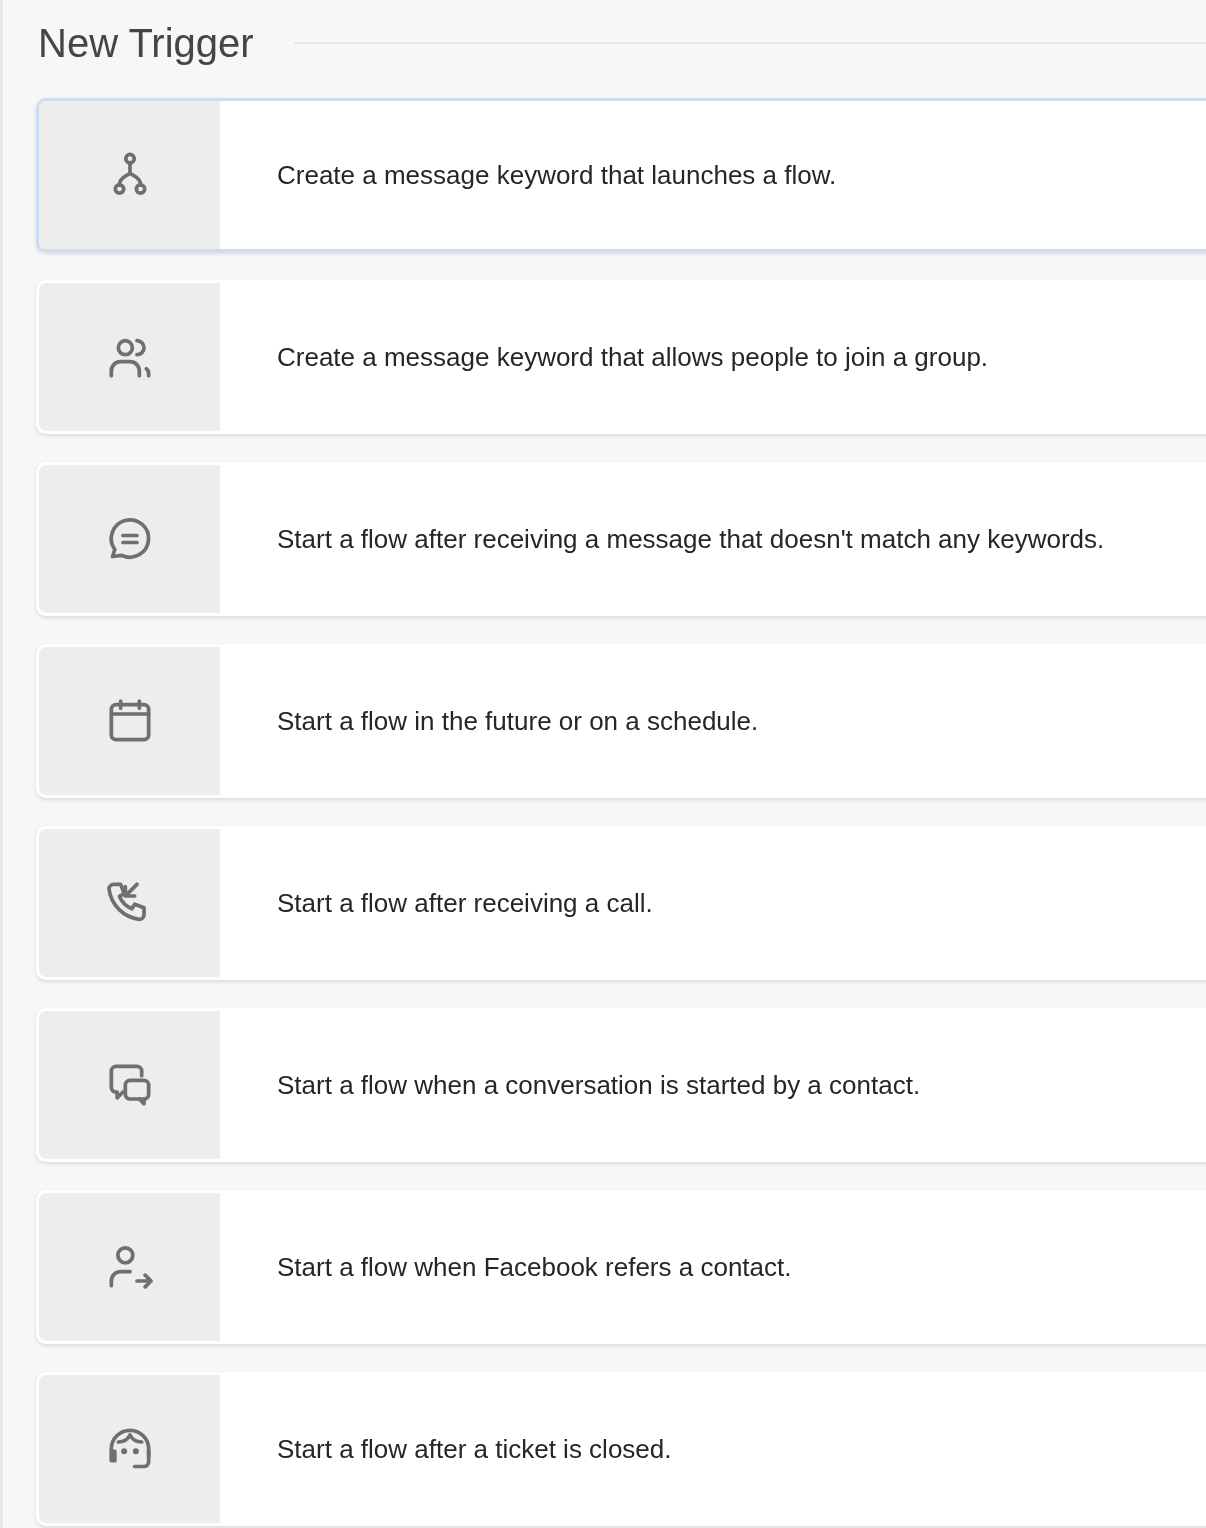 This screenshot has height=1528, width=1206. What do you see at coordinates (621, 357) in the screenshot?
I see `trigger-option: Create a message keyword that allows people to join a group.` at bounding box center [621, 357].